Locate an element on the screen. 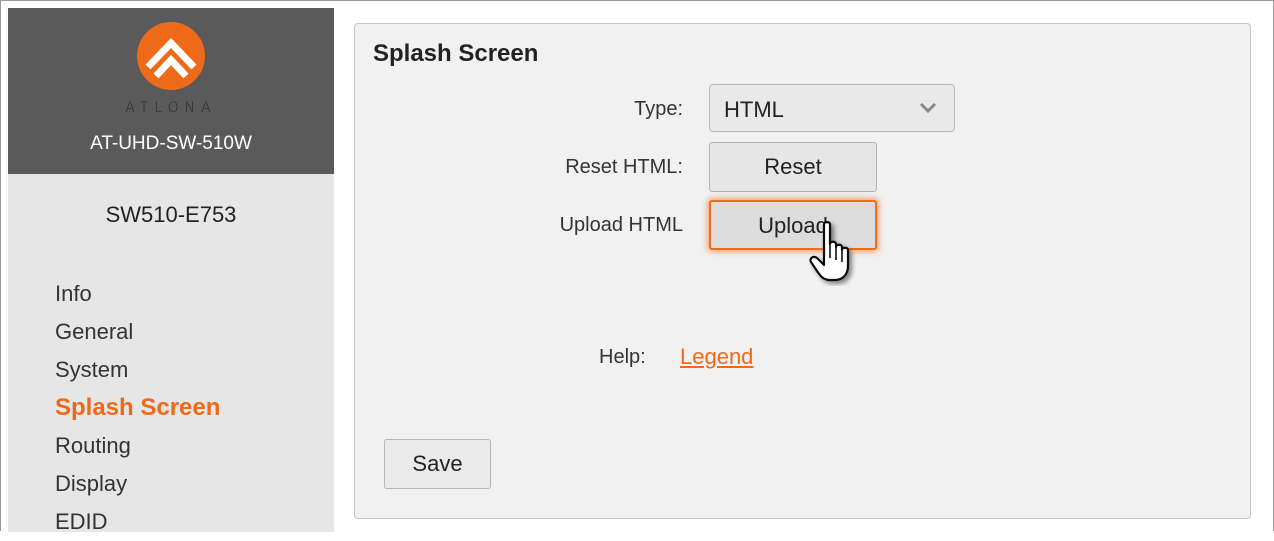  brand-header: ATLONA AT-UHD-SW-510W is located at coordinates (171, 91).